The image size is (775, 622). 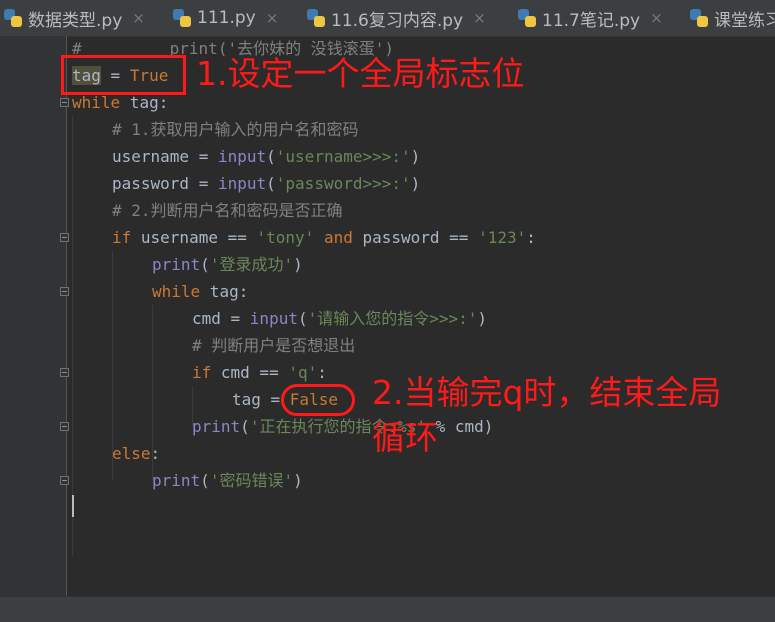 I want to click on annotation-circle-false, so click(x=318, y=400).